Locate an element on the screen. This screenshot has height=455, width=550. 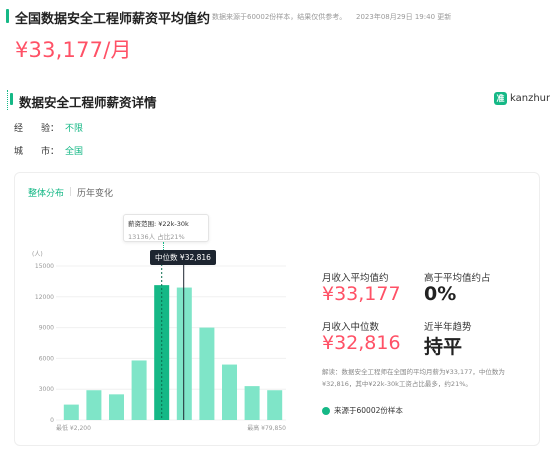
median-value: ¥32,816 is located at coordinates (361, 343).